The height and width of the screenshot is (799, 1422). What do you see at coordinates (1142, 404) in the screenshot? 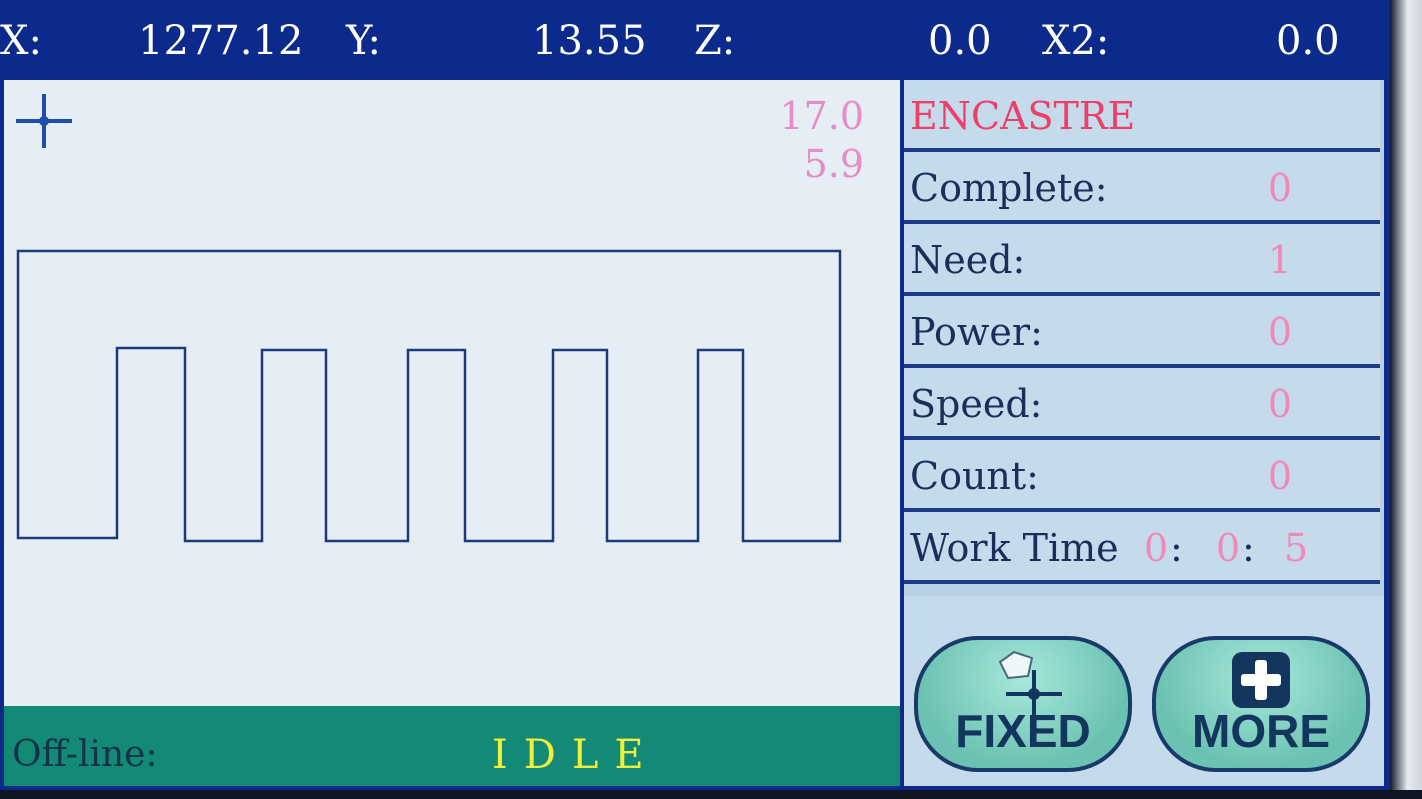
I see `speed-row: Speed: 0` at bounding box center [1142, 404].